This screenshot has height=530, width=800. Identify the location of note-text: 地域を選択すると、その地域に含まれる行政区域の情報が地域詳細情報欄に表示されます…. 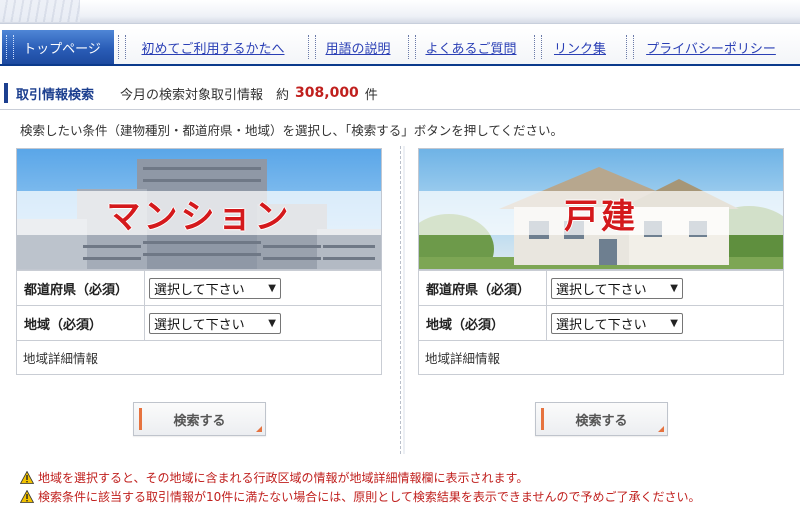
(283, 478).